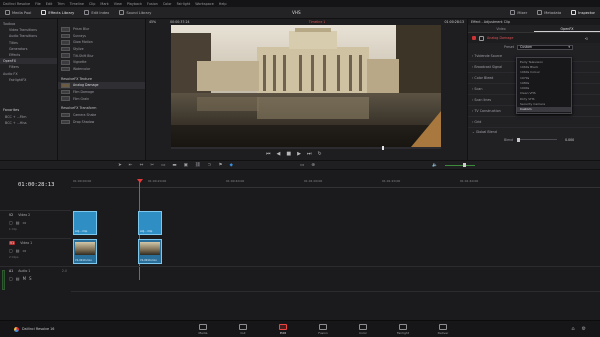  Describe the element at coordinates (383, 148) in the screenshot. I see `scrubber-playhead` at that location.